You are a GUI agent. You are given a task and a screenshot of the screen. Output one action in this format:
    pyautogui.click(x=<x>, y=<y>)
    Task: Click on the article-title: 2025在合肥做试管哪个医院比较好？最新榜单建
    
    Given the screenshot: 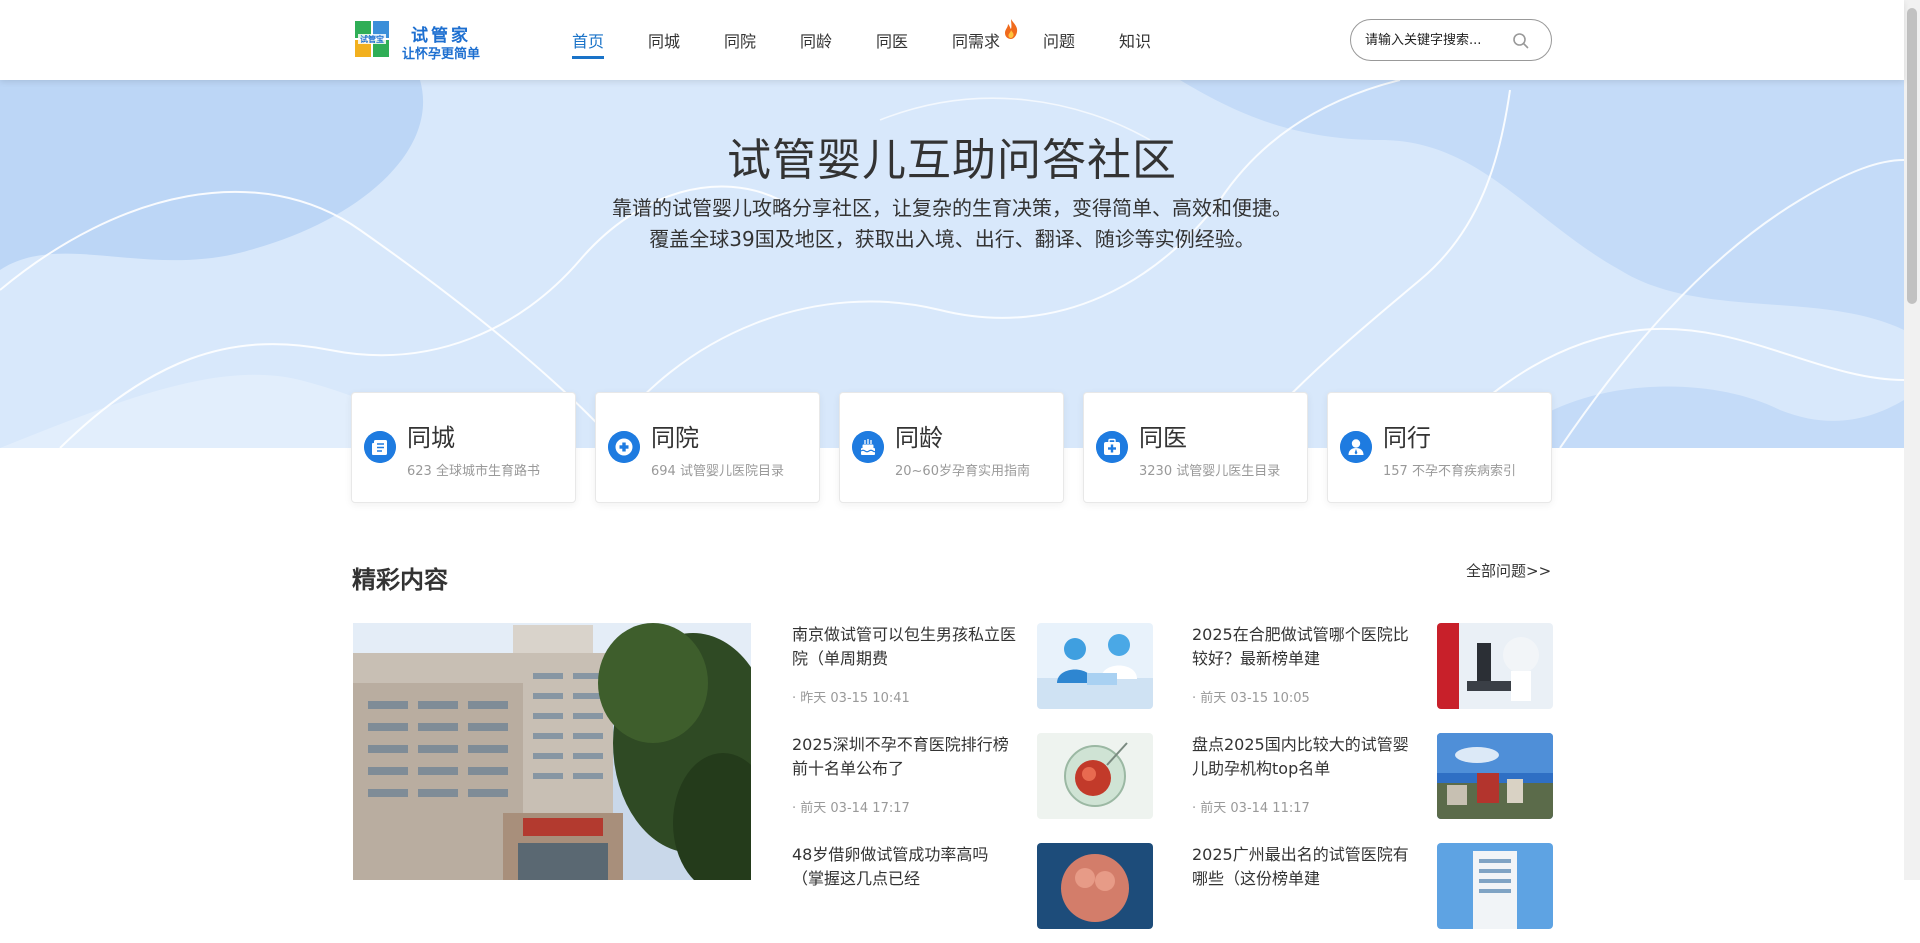 What is the action you would take?
    pyautogui.click(x=1306, y=647)
    